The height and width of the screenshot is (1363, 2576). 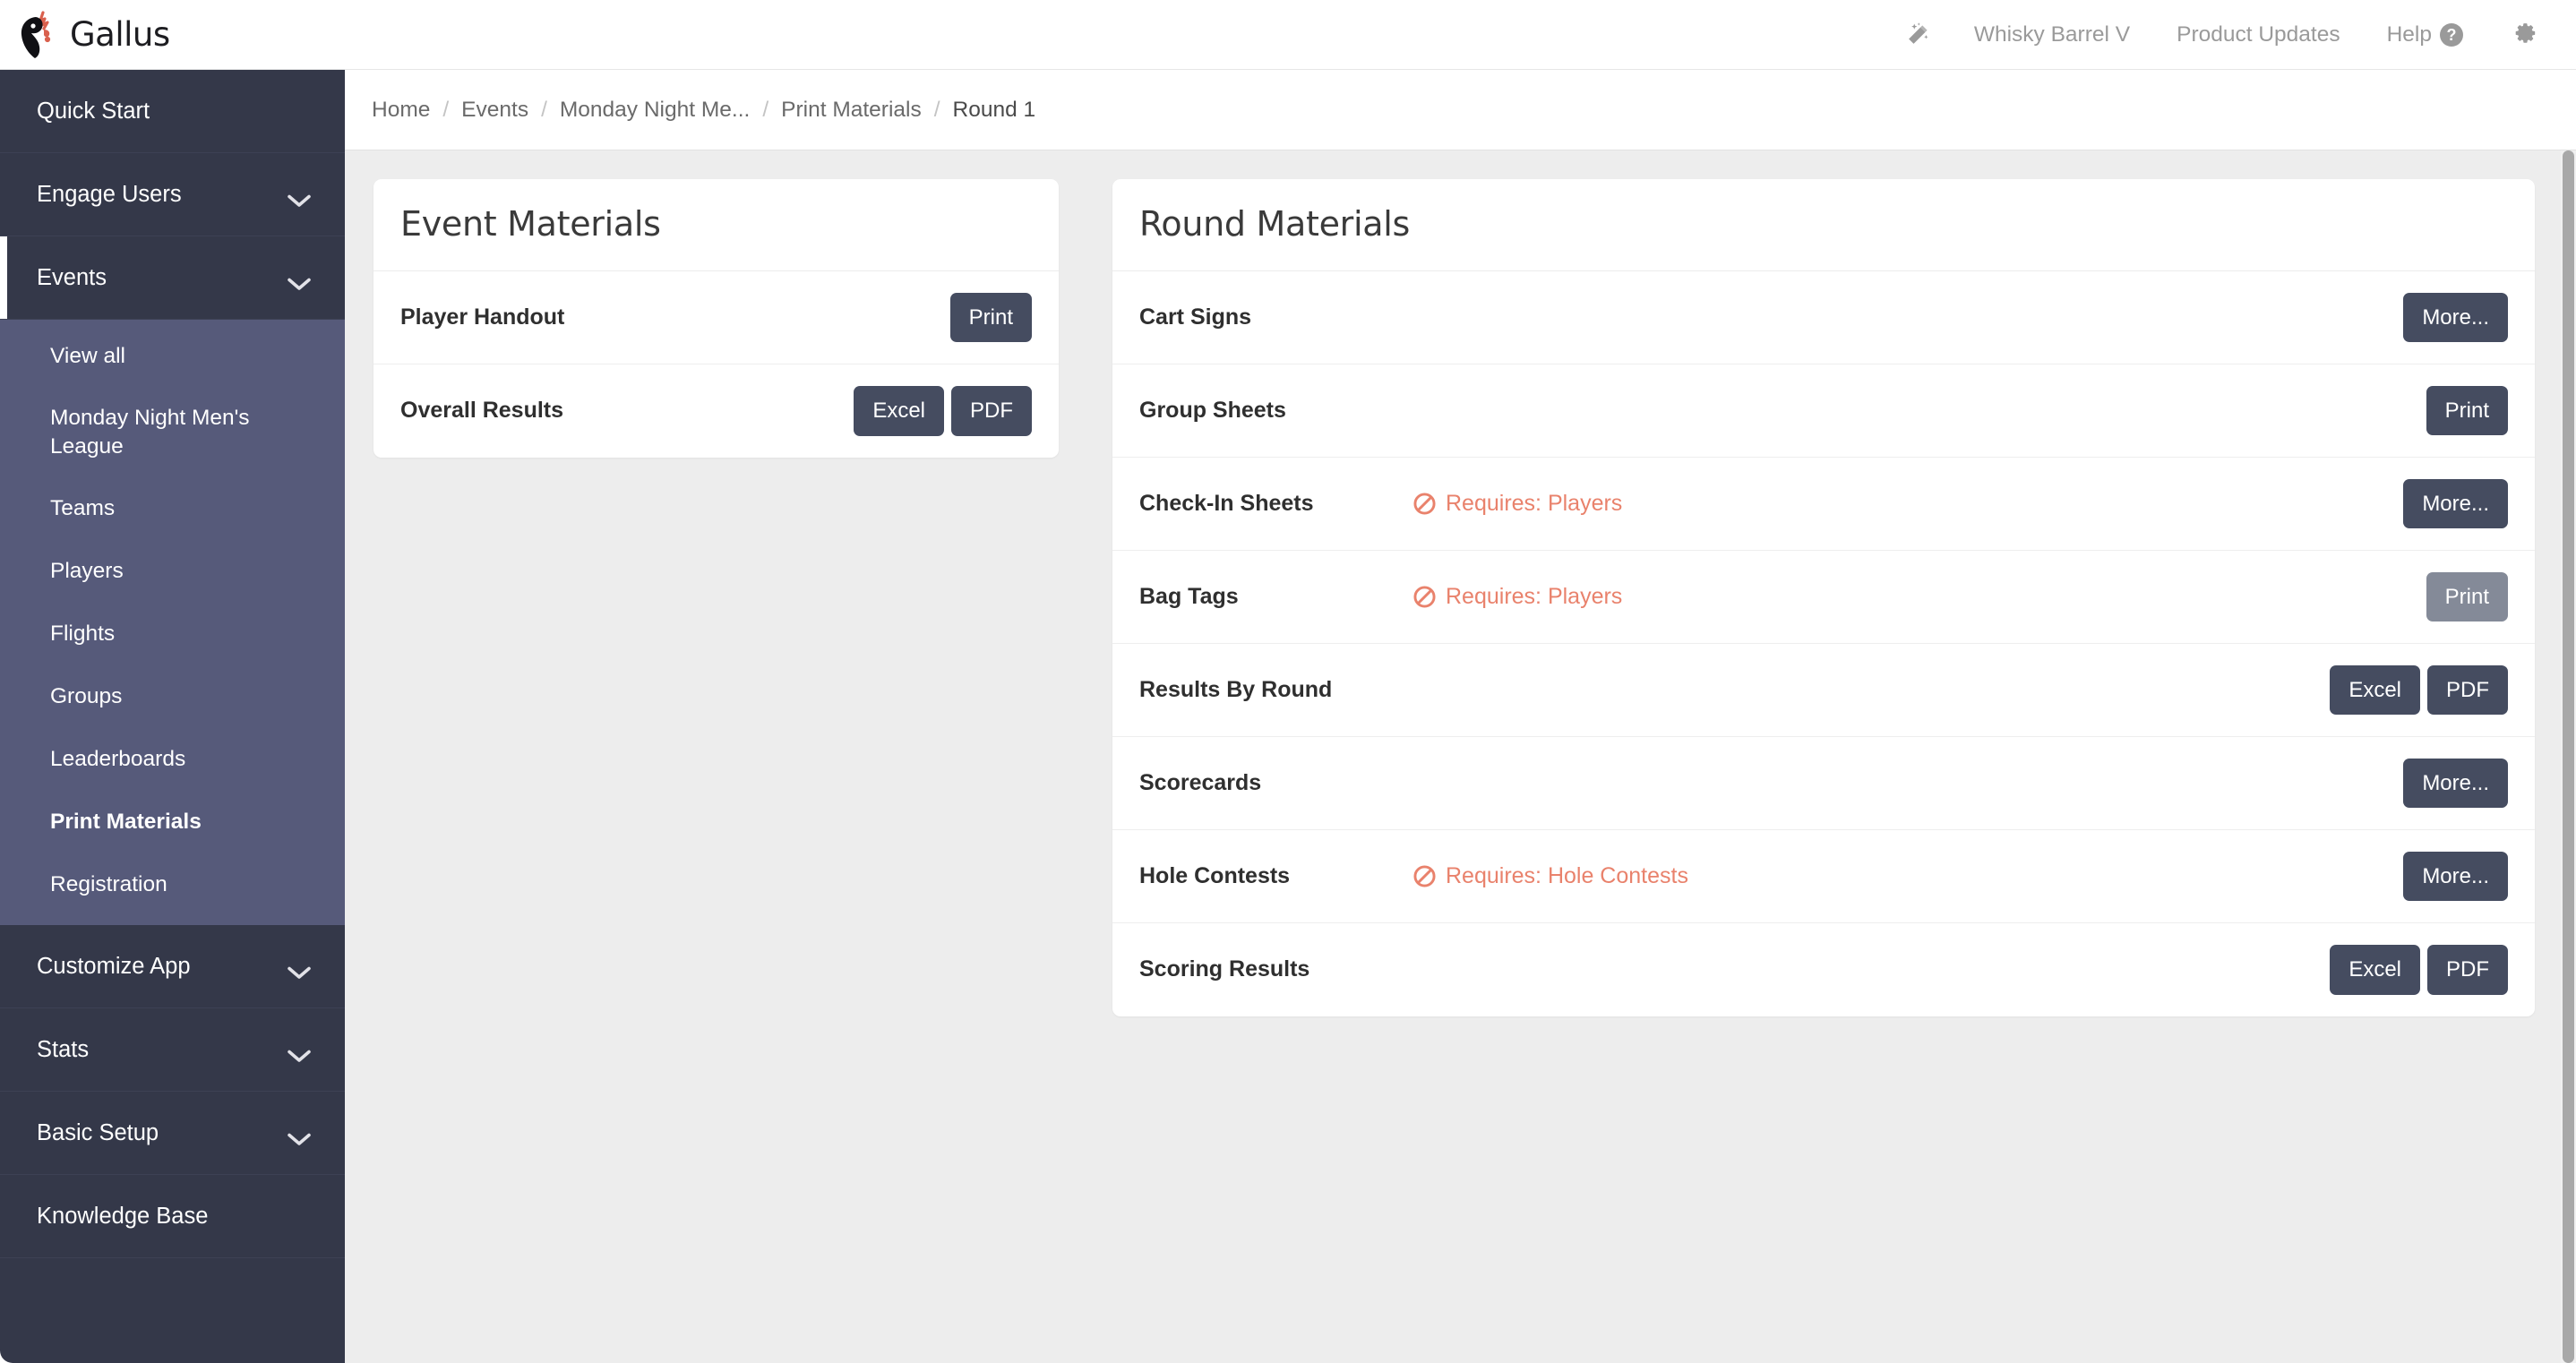 I want to click on sidebar-subitem-label: Flights, so click(x=83, y=633).